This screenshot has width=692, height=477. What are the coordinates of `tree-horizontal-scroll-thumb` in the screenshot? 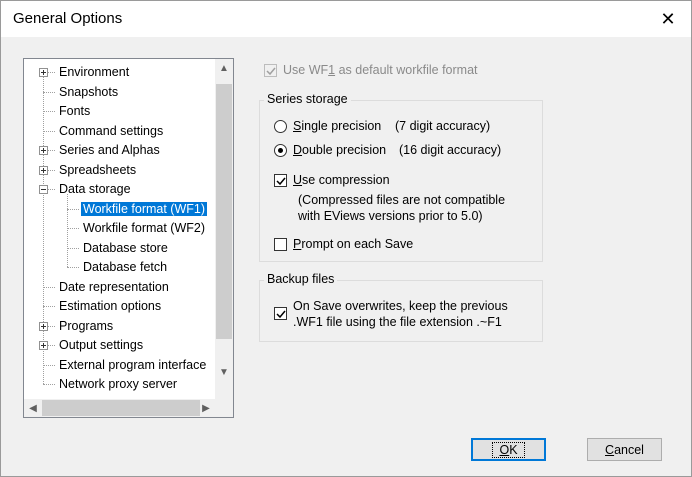 It's located at (121, 408).